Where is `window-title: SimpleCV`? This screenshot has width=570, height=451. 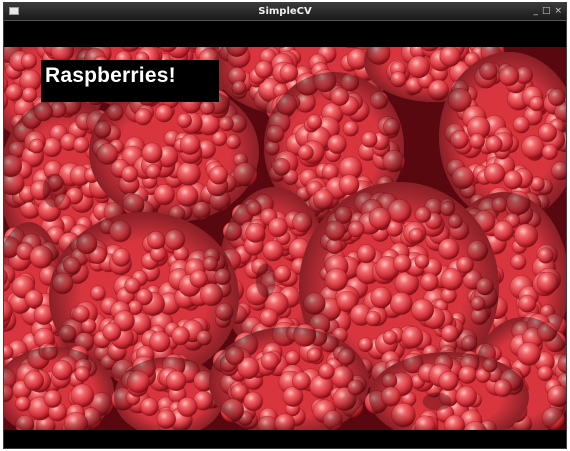
window-title: SimpleCV is located at coordinates (285, 11).